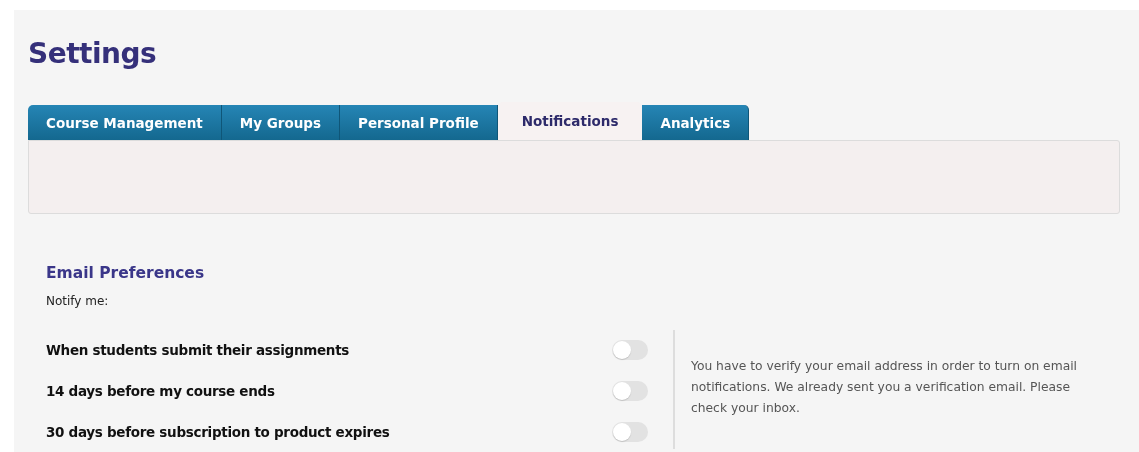 The height and width of the screenshot is (452, 1139). I want to click on tab: Analytics, so click(696, 122).